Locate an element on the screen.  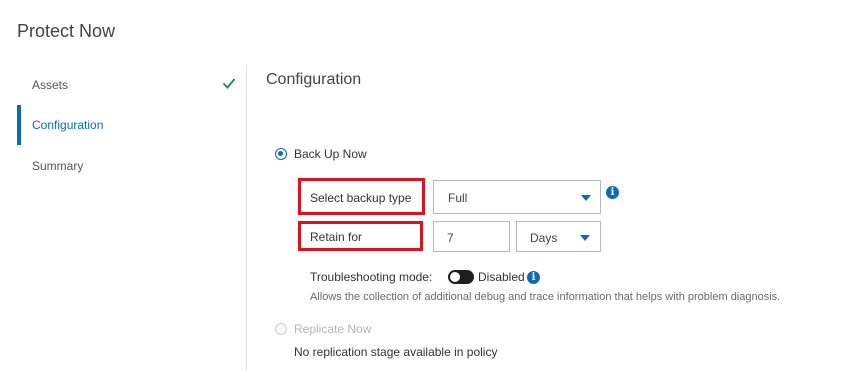
retain-unit-select: Days is located at coordinates (558, 236).